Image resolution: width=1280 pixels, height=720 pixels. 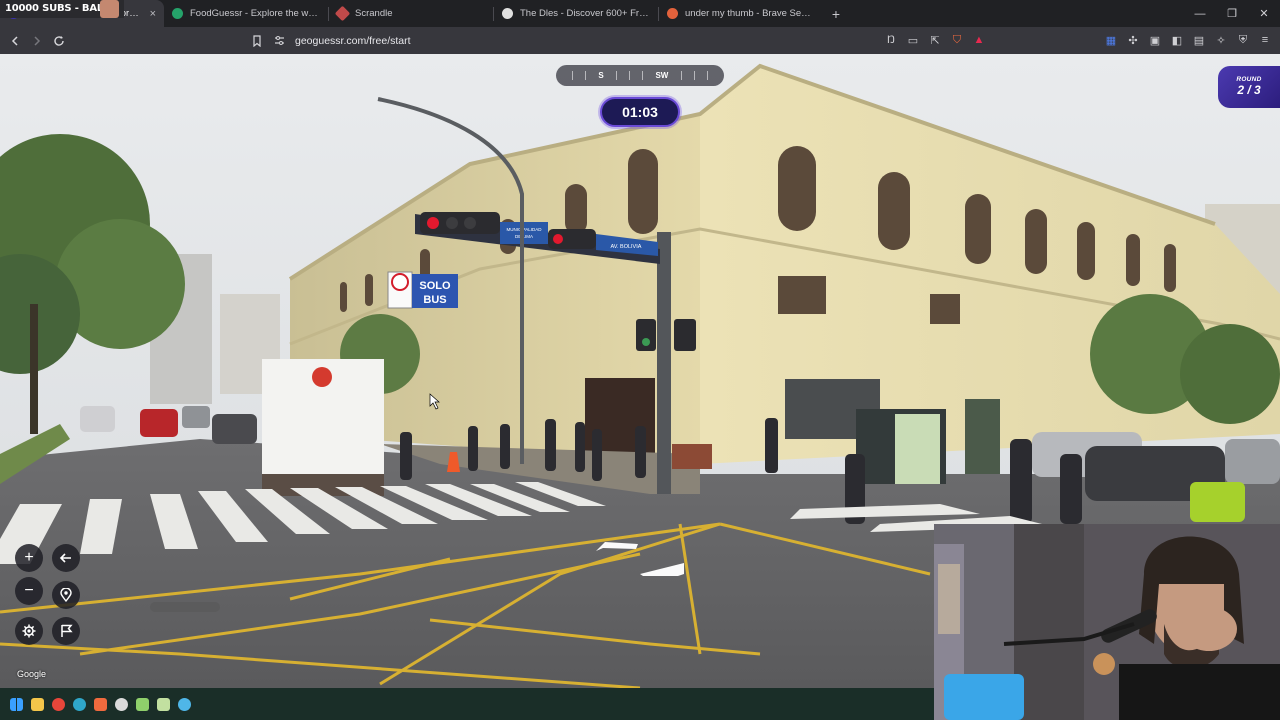 What do you see at coordinates (467, 704) in the screenshot?
I see `windows-taskbar` at bounding box center [467, 704].